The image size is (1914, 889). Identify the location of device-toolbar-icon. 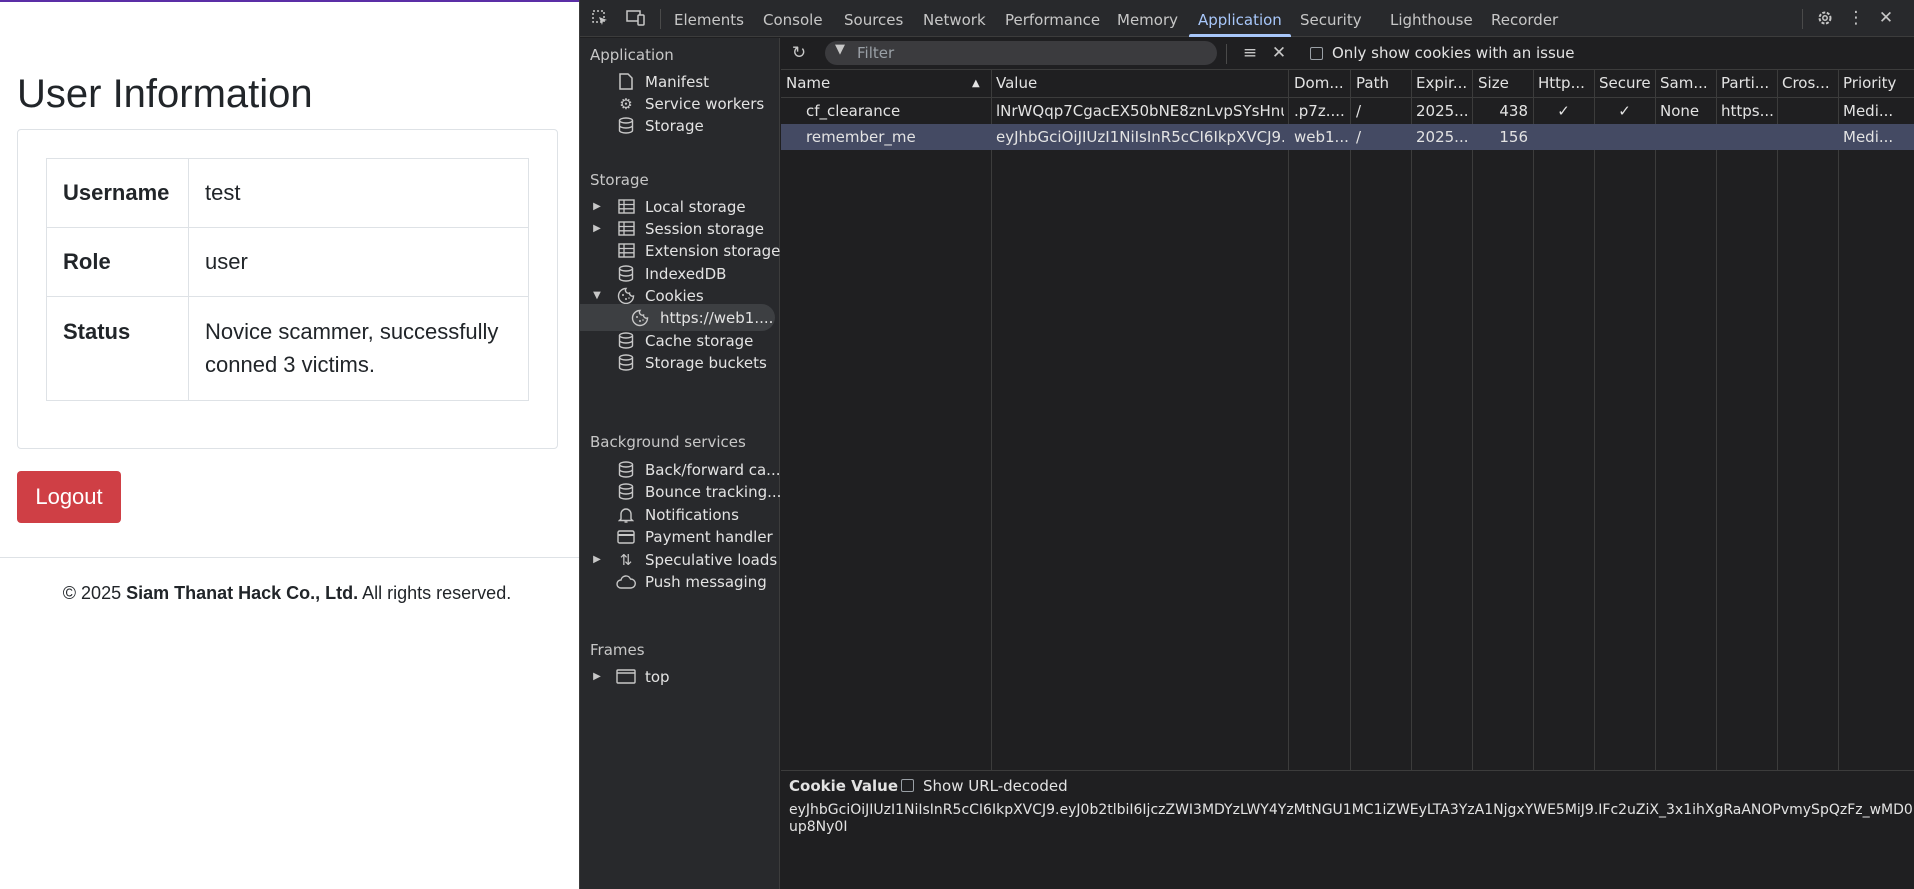
(636, 18).